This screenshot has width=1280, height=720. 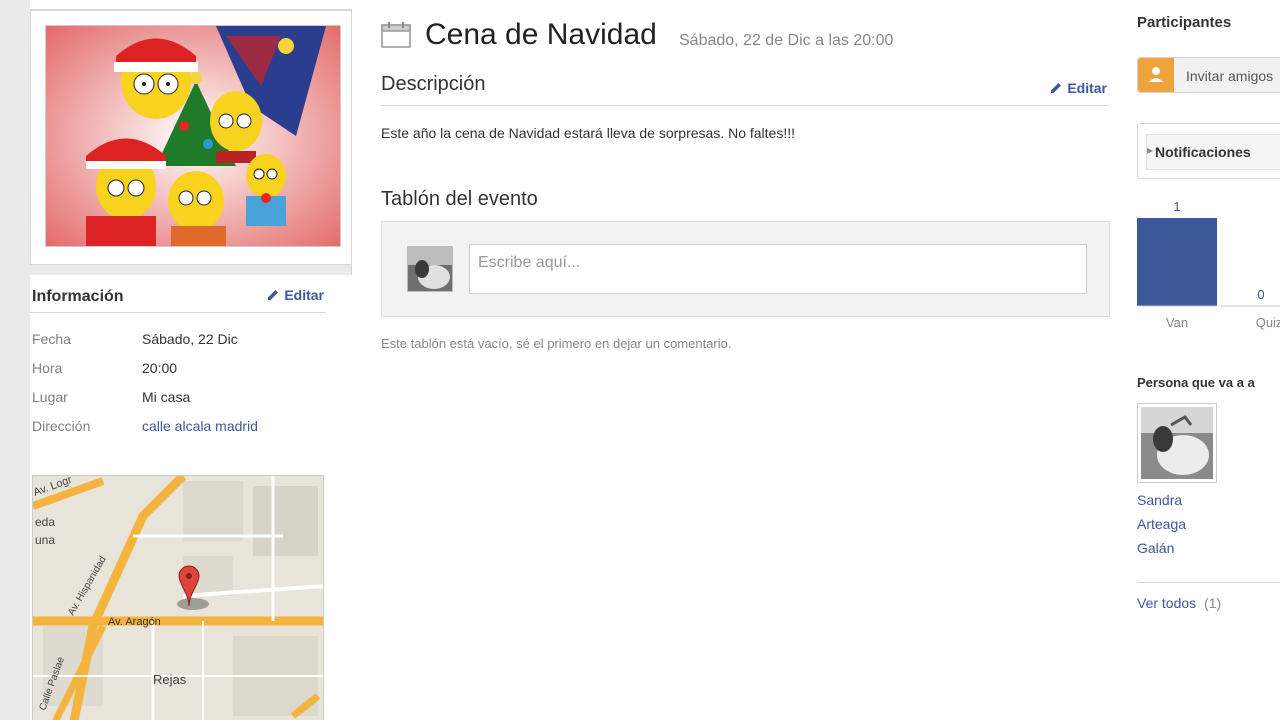 What do you see at coordinates (160, 368) in the screenshot?
I see `info-value: 20:00` at bounding box center [160, 368].